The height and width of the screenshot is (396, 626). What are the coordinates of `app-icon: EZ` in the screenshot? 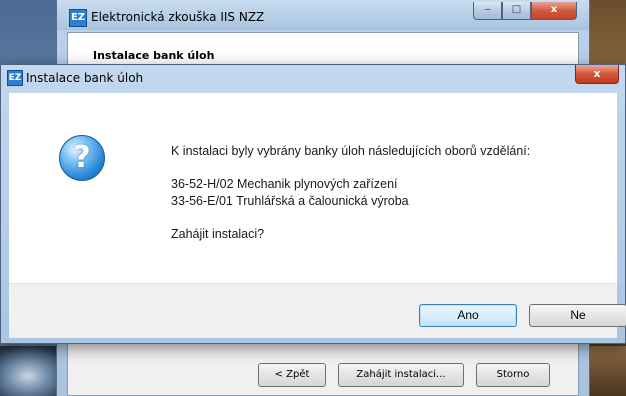 It's located at (78, 18).